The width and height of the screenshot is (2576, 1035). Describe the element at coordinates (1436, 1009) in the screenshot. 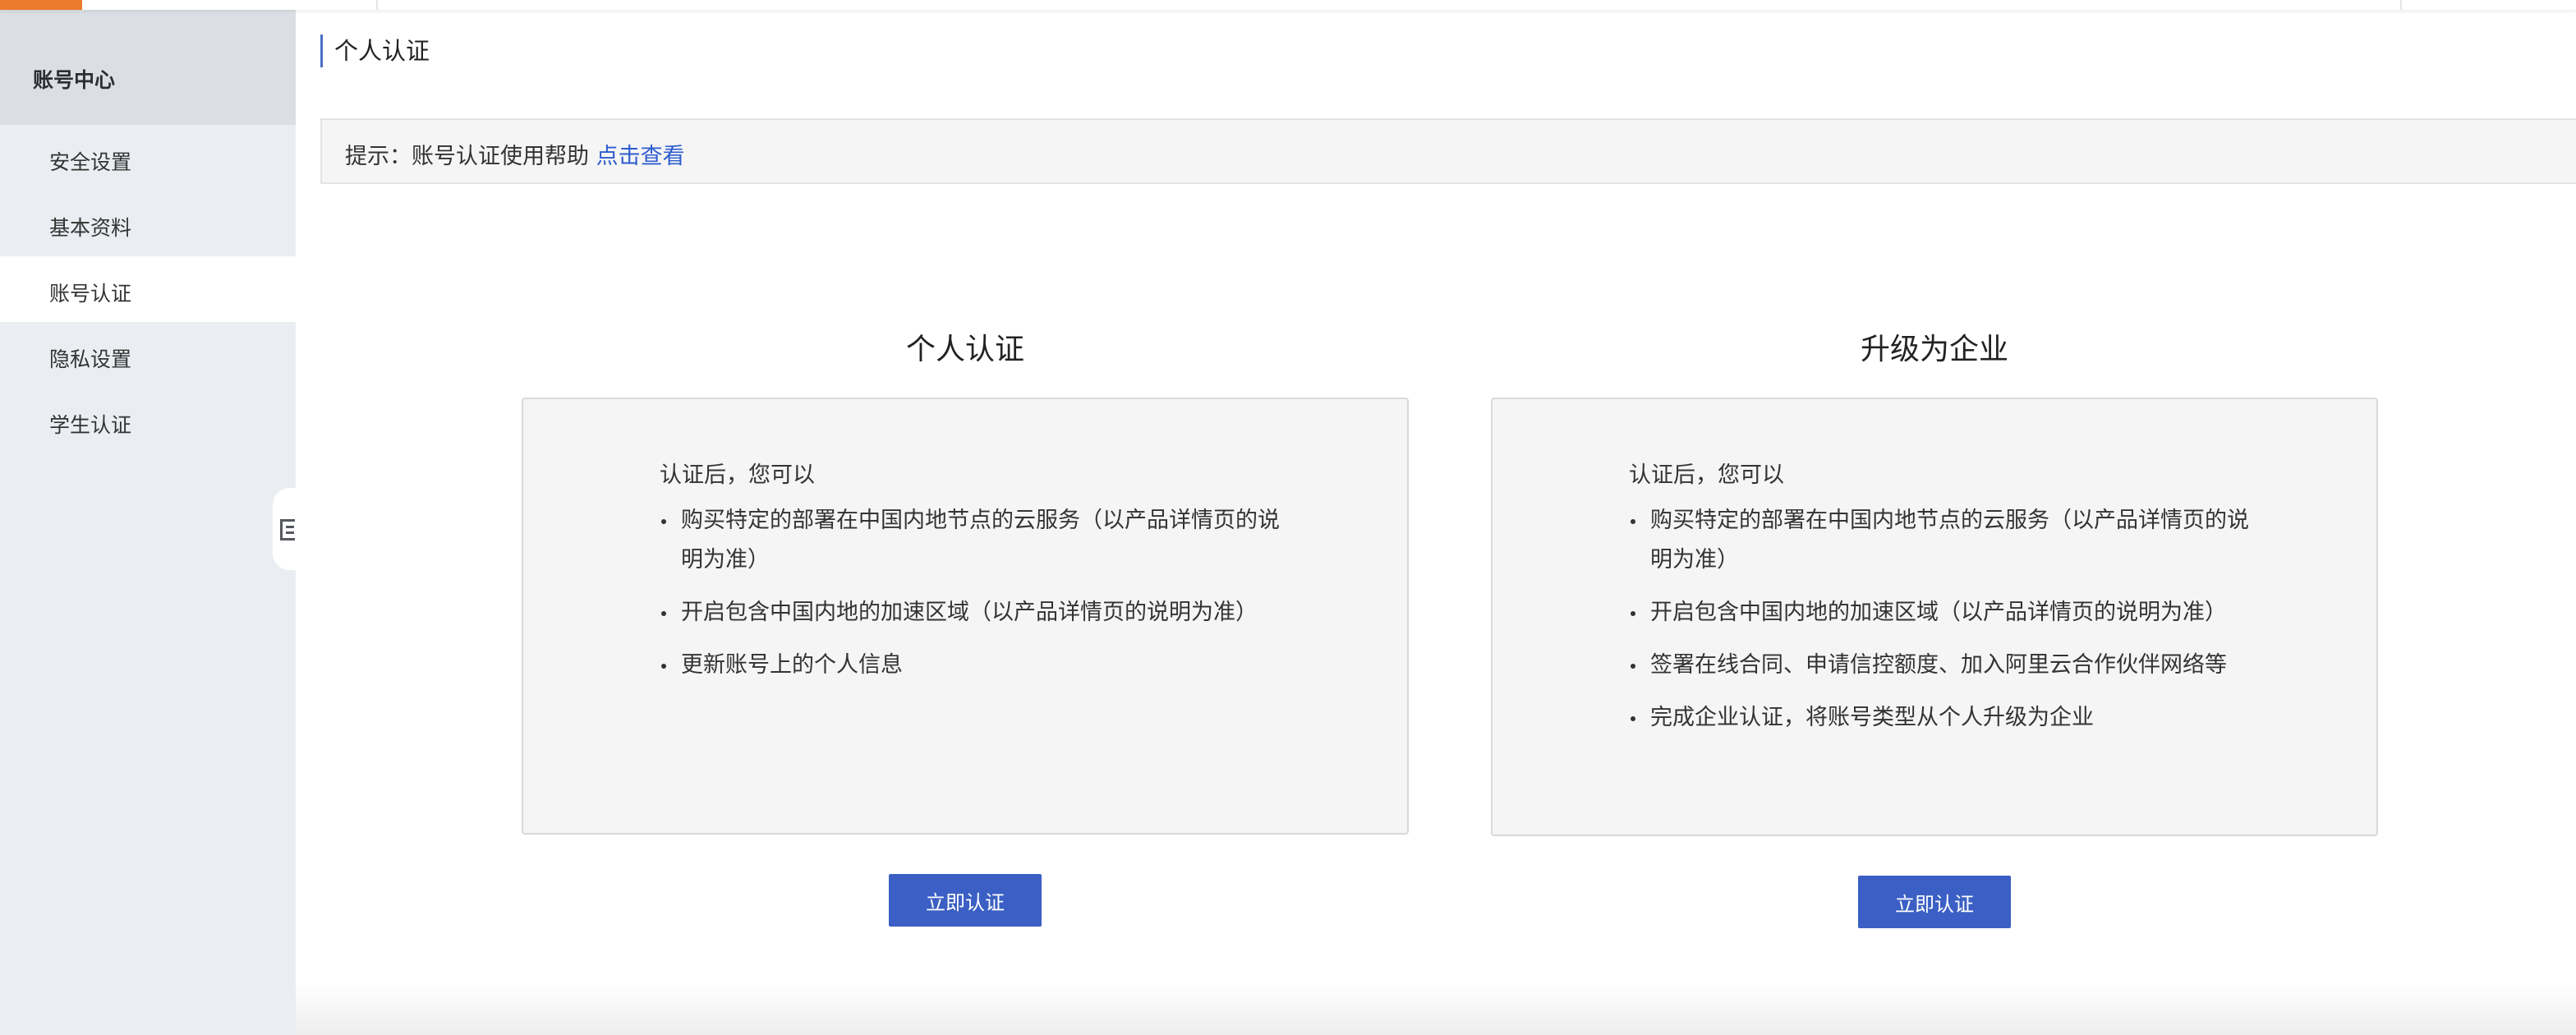

I see `footer-shadow` at that location.